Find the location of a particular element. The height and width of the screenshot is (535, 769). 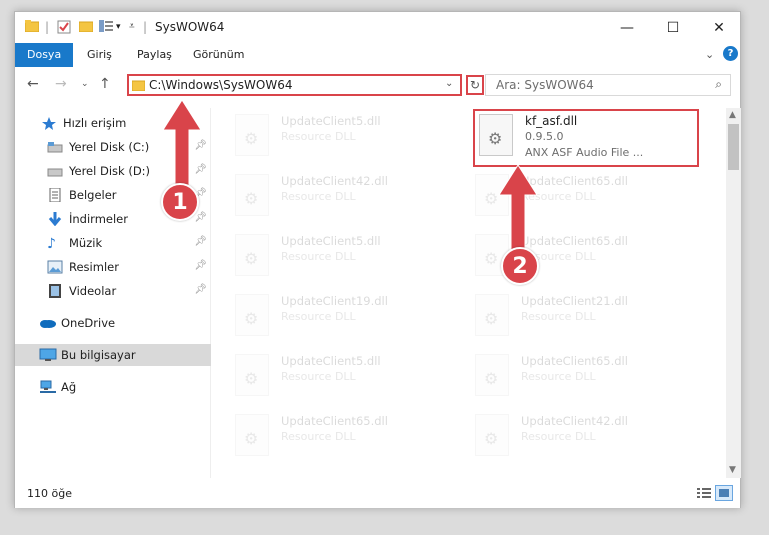

properties-icon is located at coordinates (64, 28).